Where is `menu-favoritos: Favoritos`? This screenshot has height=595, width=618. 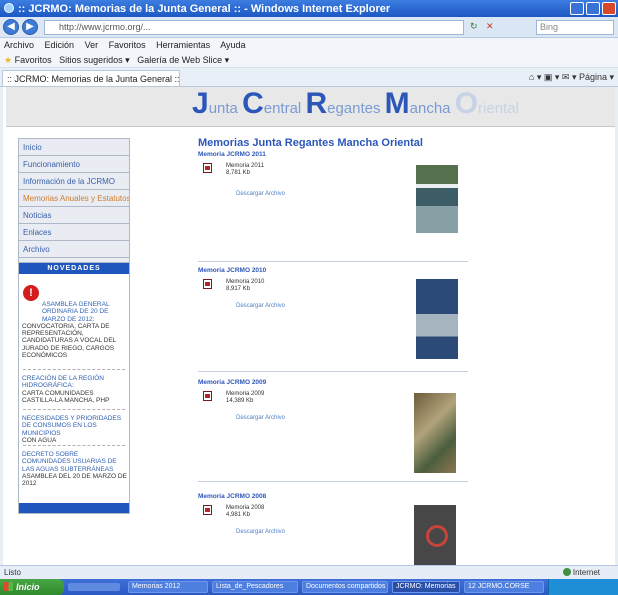
menu-favoritos: Favoritos is located at coordinates (127, 45).